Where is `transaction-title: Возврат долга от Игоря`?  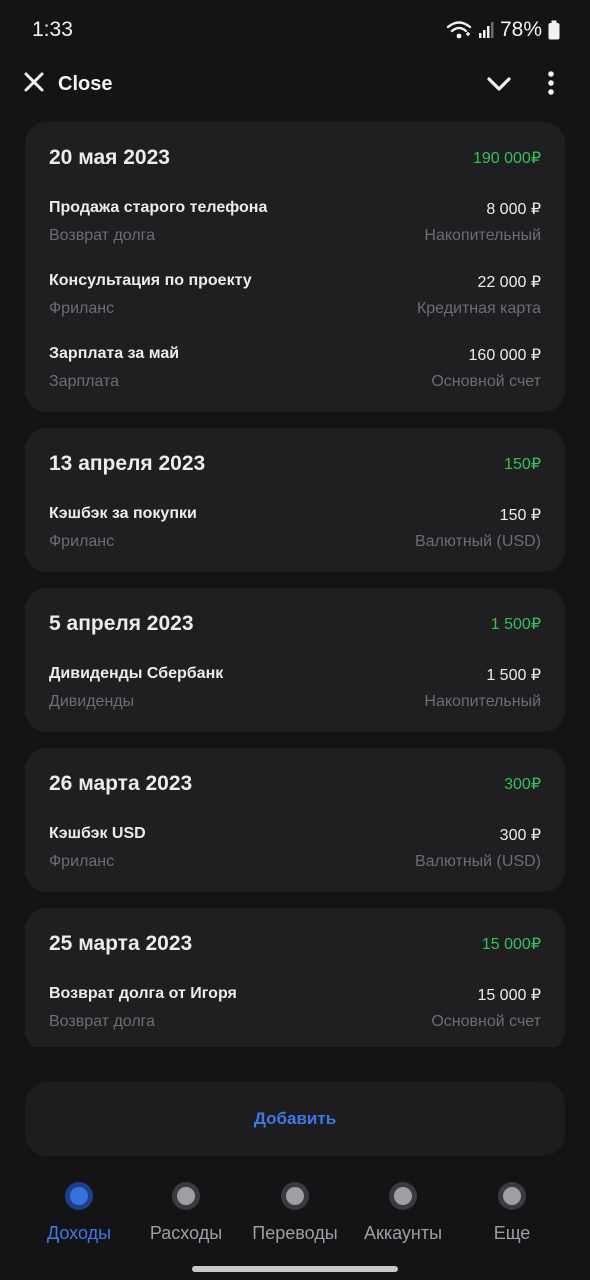 transaction-title: Возврат долга от Игоря is located at coordinates (143, 993).